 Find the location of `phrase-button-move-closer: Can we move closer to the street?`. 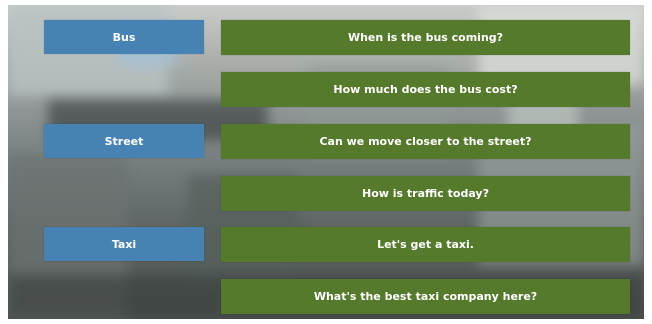

phrase-button-move-closer: Can we move closer to the street? is located at coordinates (425, 141).